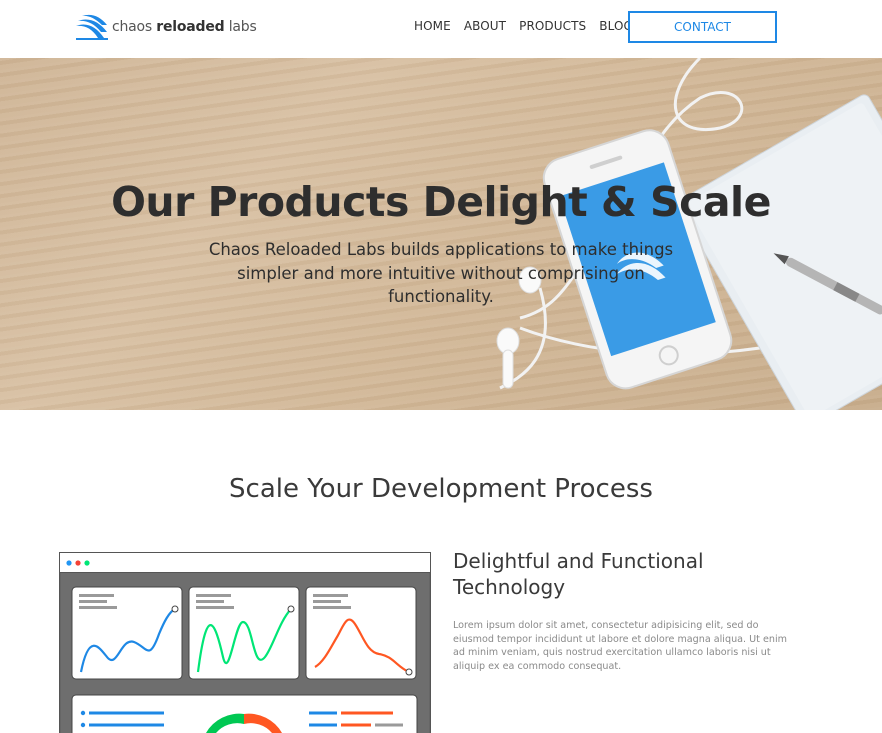  I want to click on nav-about: ABOUT, so click(485, 26).